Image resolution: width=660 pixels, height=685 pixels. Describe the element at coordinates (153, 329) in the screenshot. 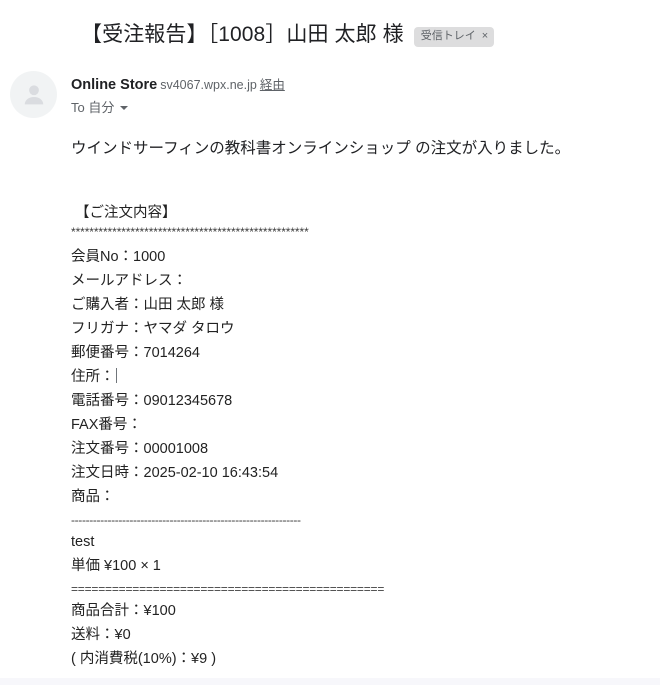

I see `detail-furigana: フリガナ：ヤマダ タロウ` at that location.